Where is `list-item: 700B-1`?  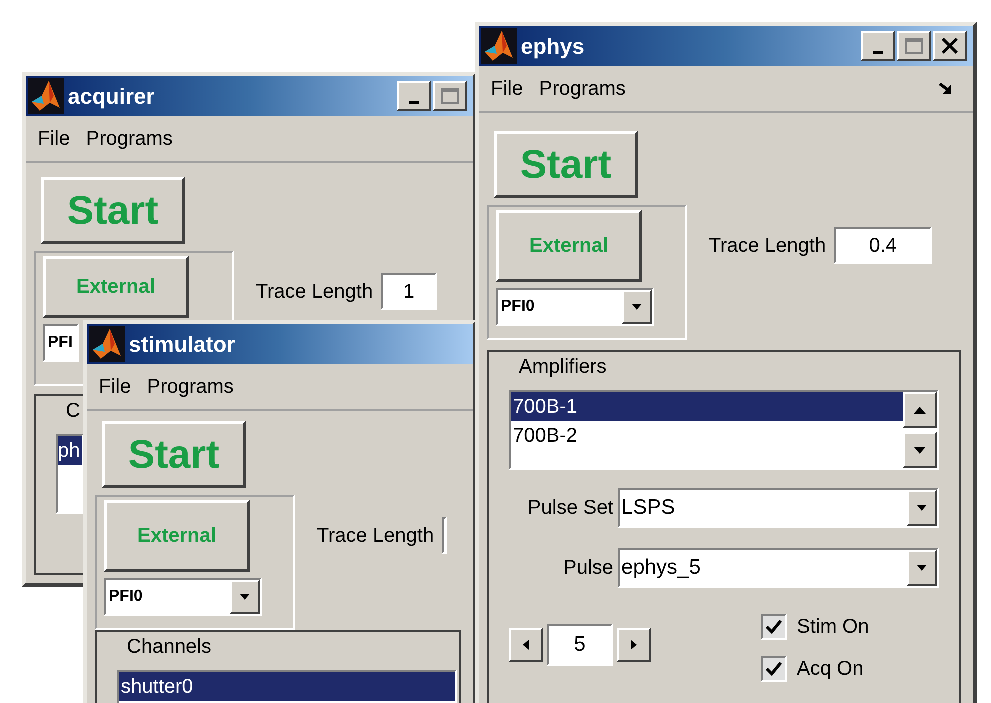
list-item: 700B-1 is located at coordinates (707, 406).